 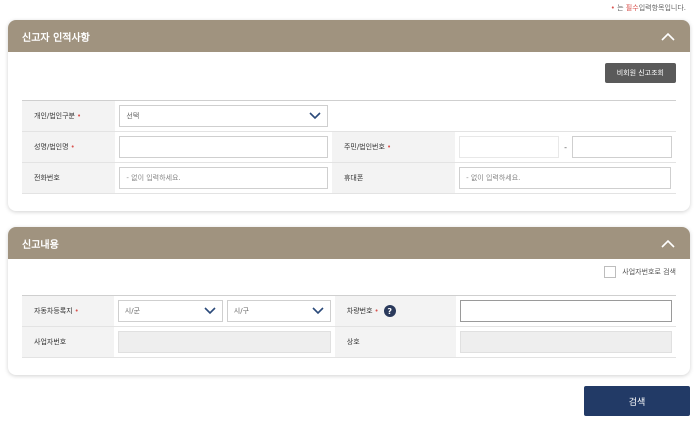 I want to click on report-panel-title: 신고내용, so click(x=40, y=245).